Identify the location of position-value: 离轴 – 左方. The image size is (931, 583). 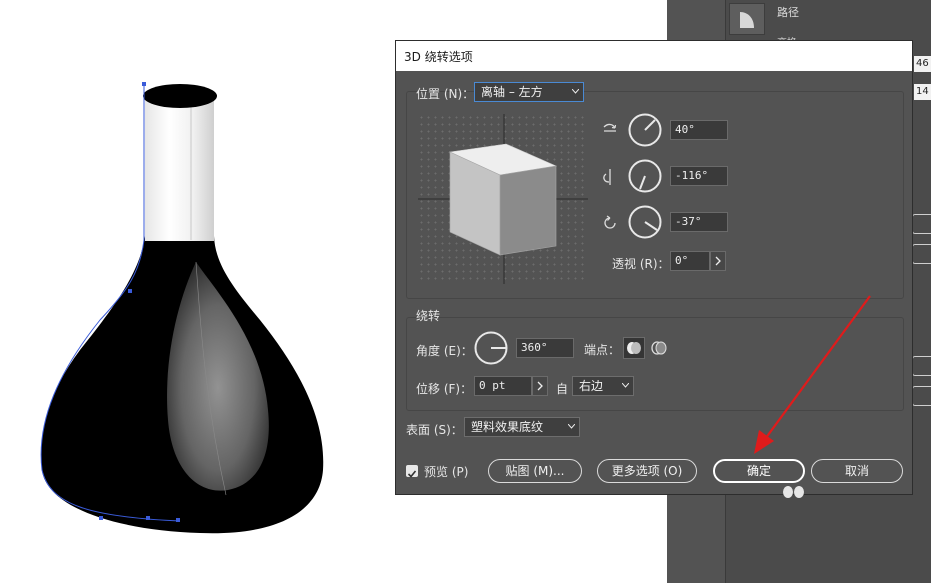
(512, 92).